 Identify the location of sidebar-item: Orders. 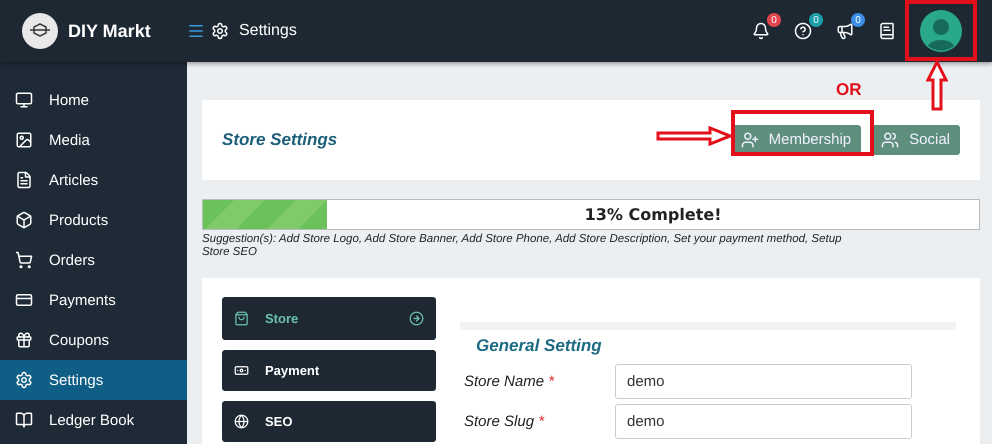
(93, 260).